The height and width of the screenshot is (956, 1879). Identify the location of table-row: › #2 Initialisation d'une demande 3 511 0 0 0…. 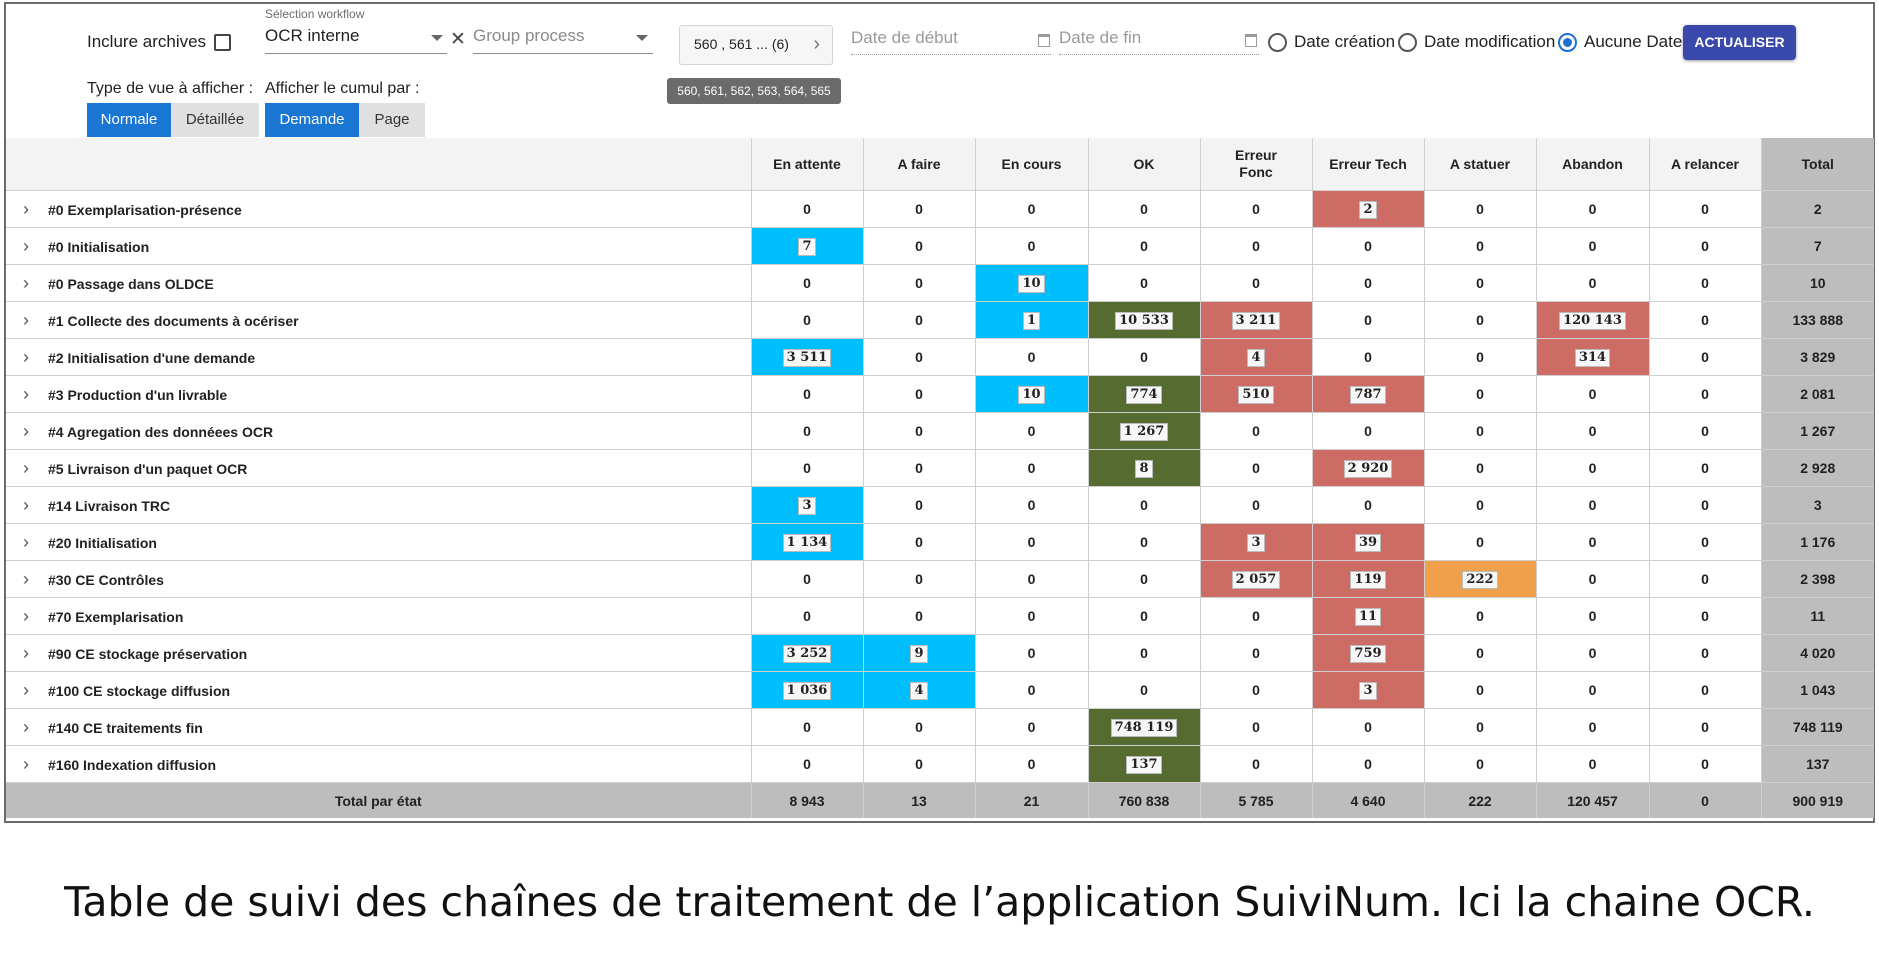
(940, 357).